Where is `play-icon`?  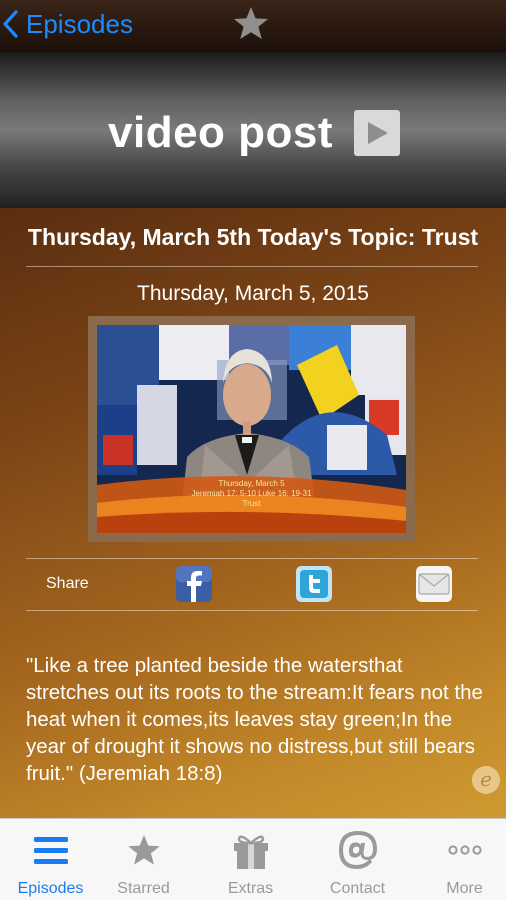 play-icon is located at coordinates (378, 133).